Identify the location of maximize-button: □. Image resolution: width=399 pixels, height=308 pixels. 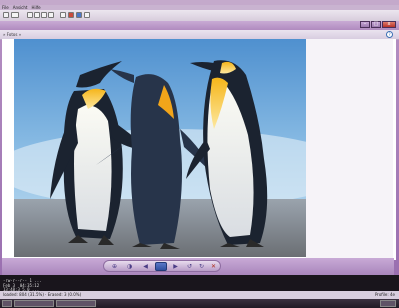
(376, 24).